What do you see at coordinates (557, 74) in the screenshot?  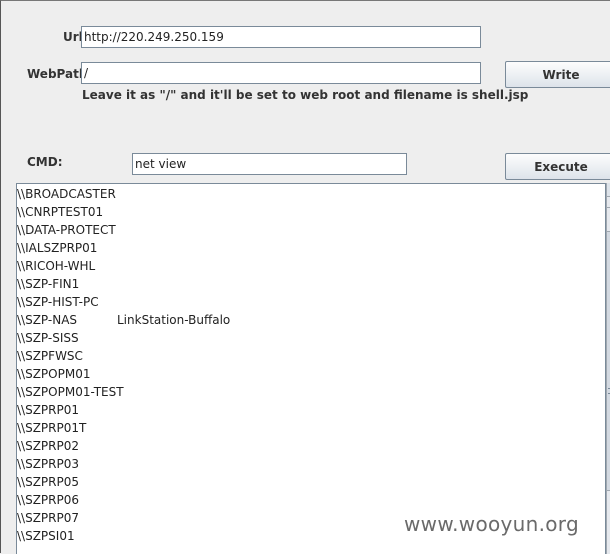 I see `write-button: Write` at bounding box center [557, 74].